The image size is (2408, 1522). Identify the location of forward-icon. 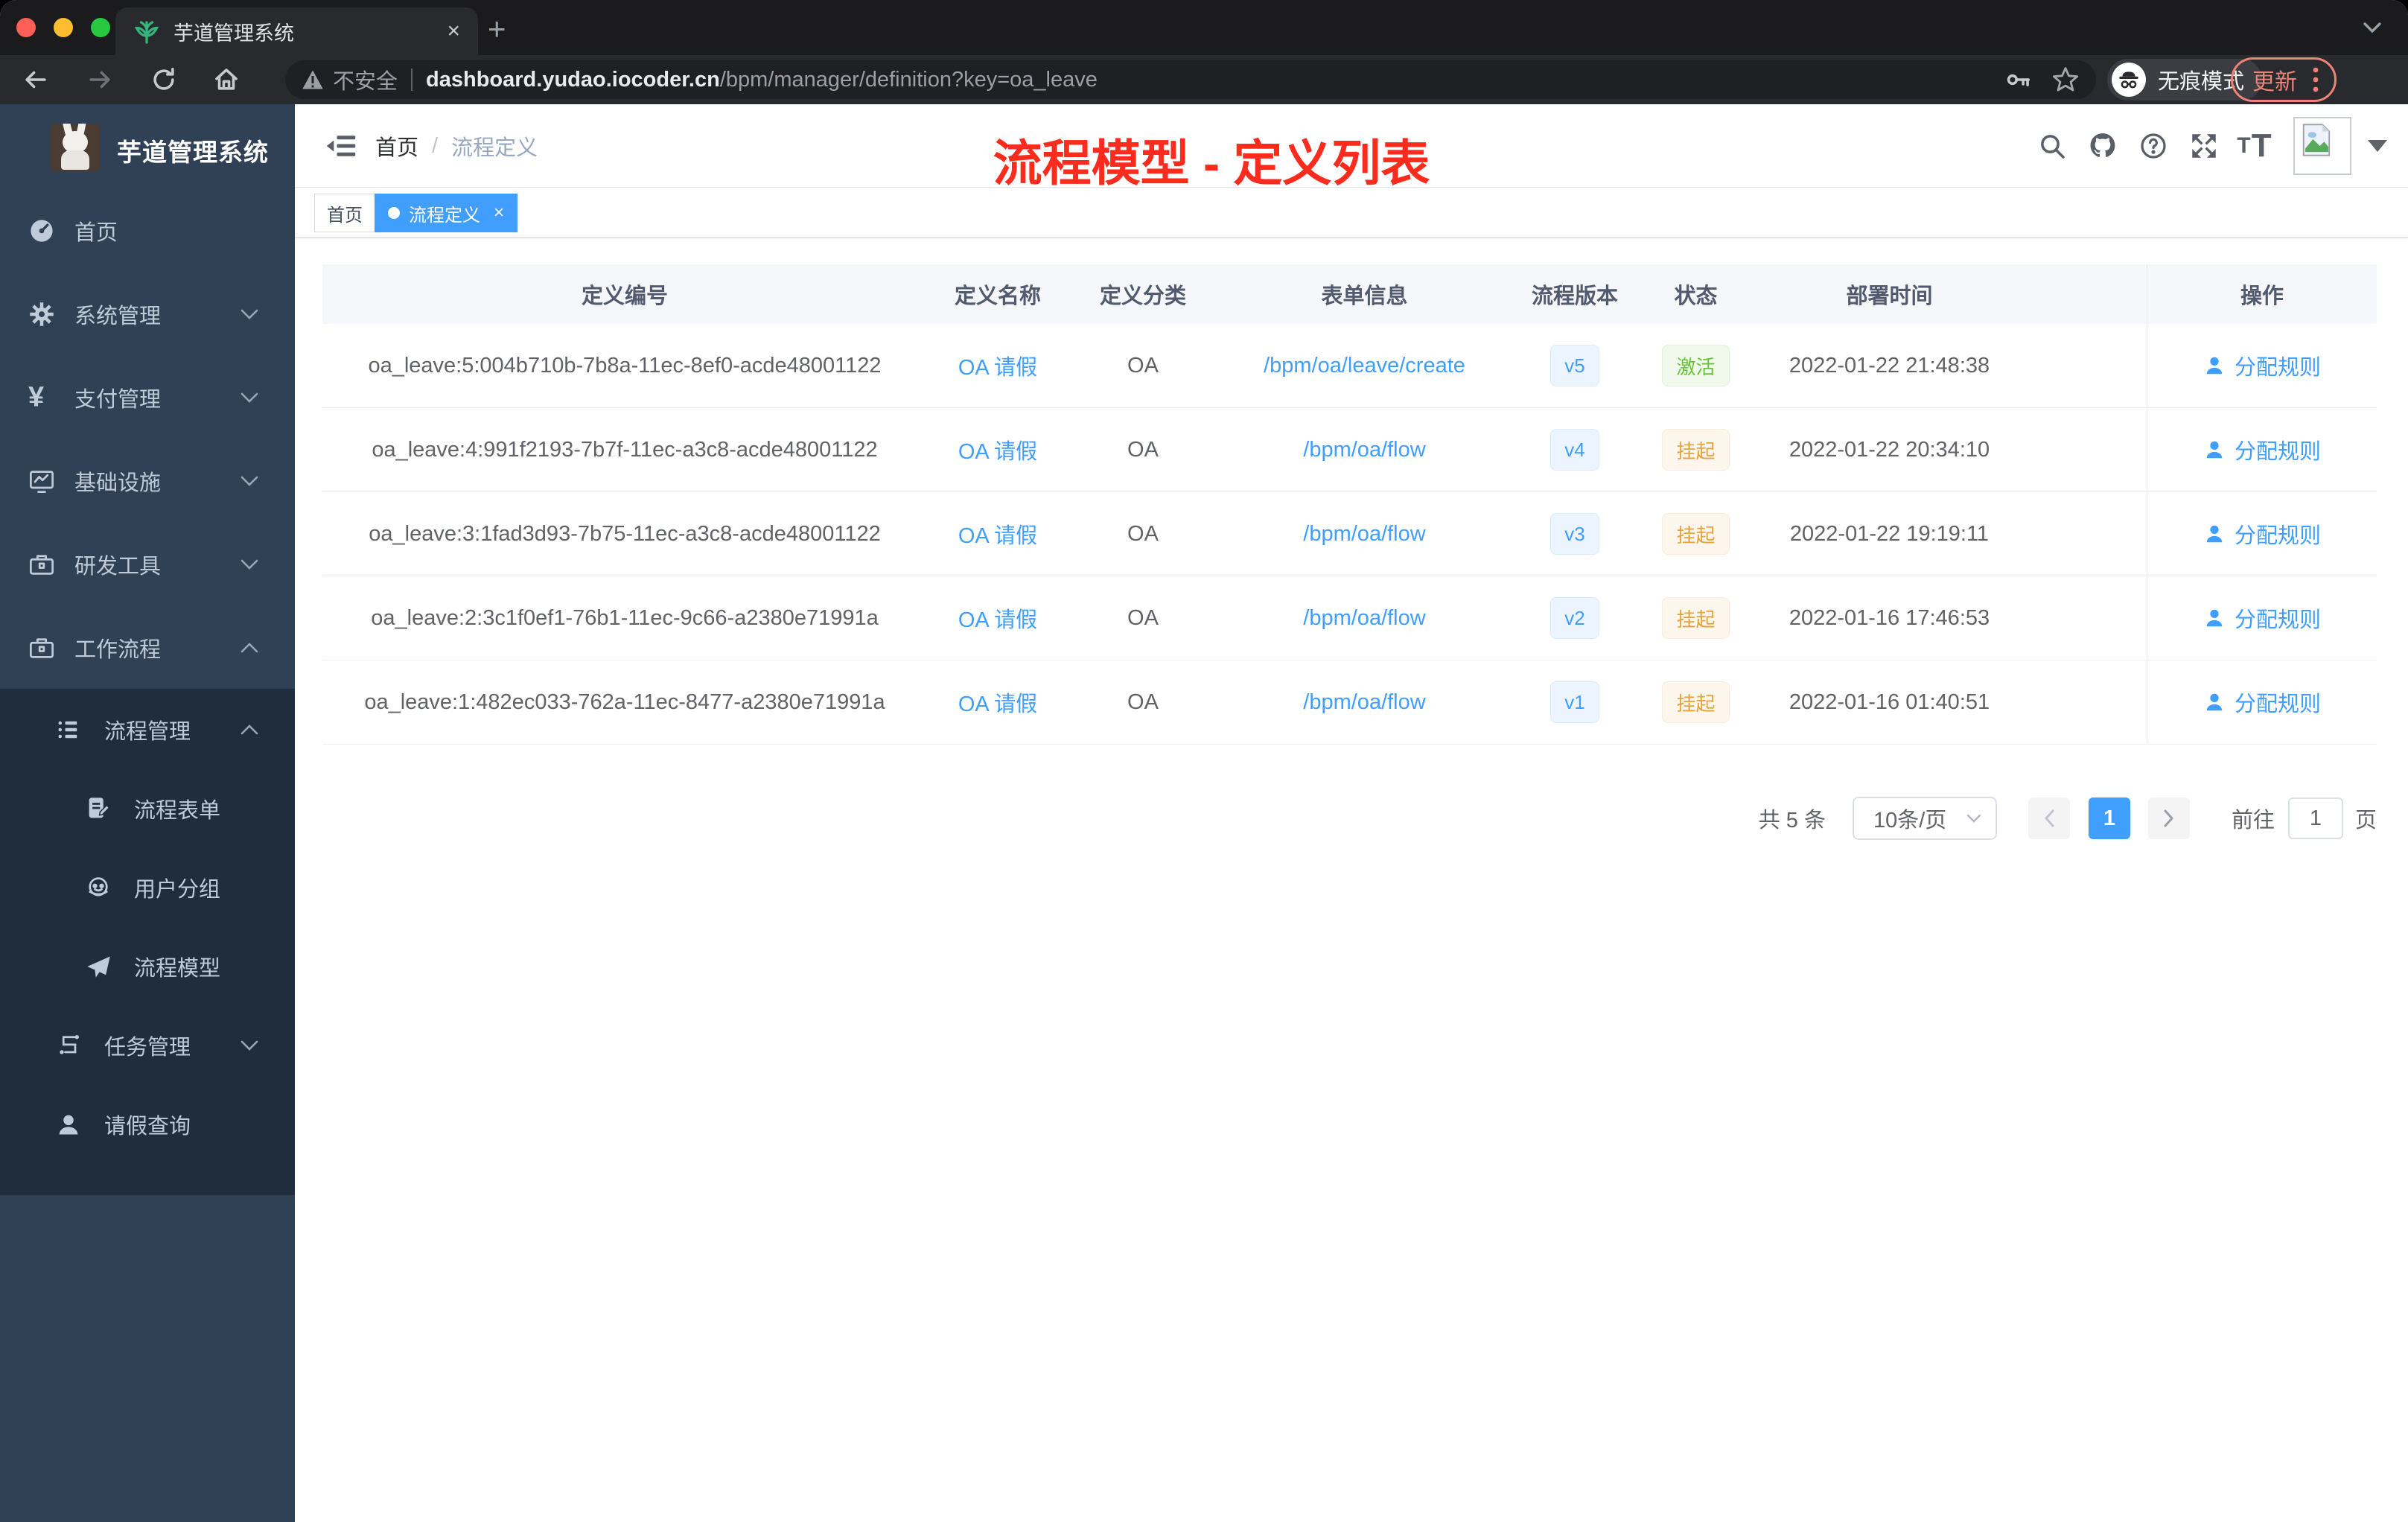
(99, 79).